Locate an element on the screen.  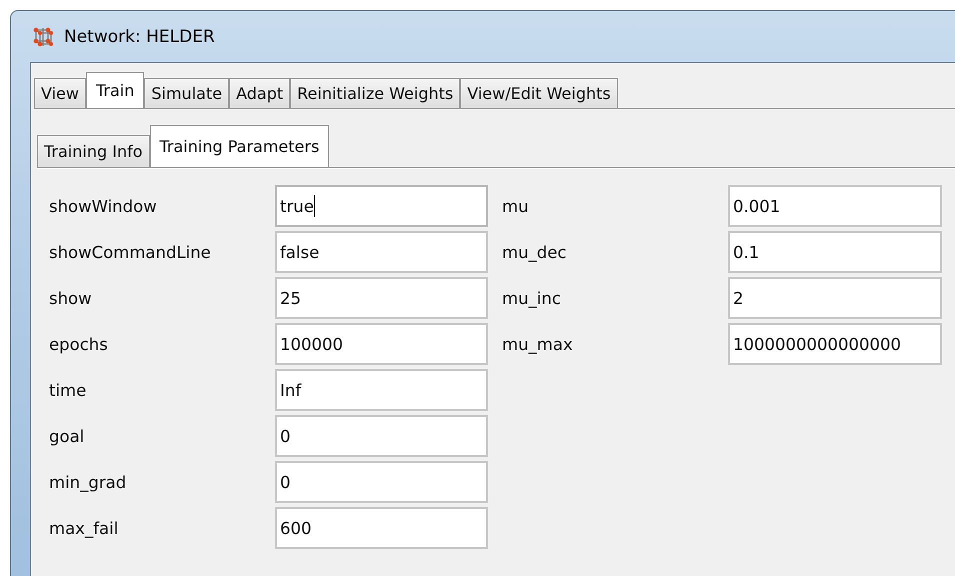
parameter-label: min_grad is located at coordinates (88, 482).